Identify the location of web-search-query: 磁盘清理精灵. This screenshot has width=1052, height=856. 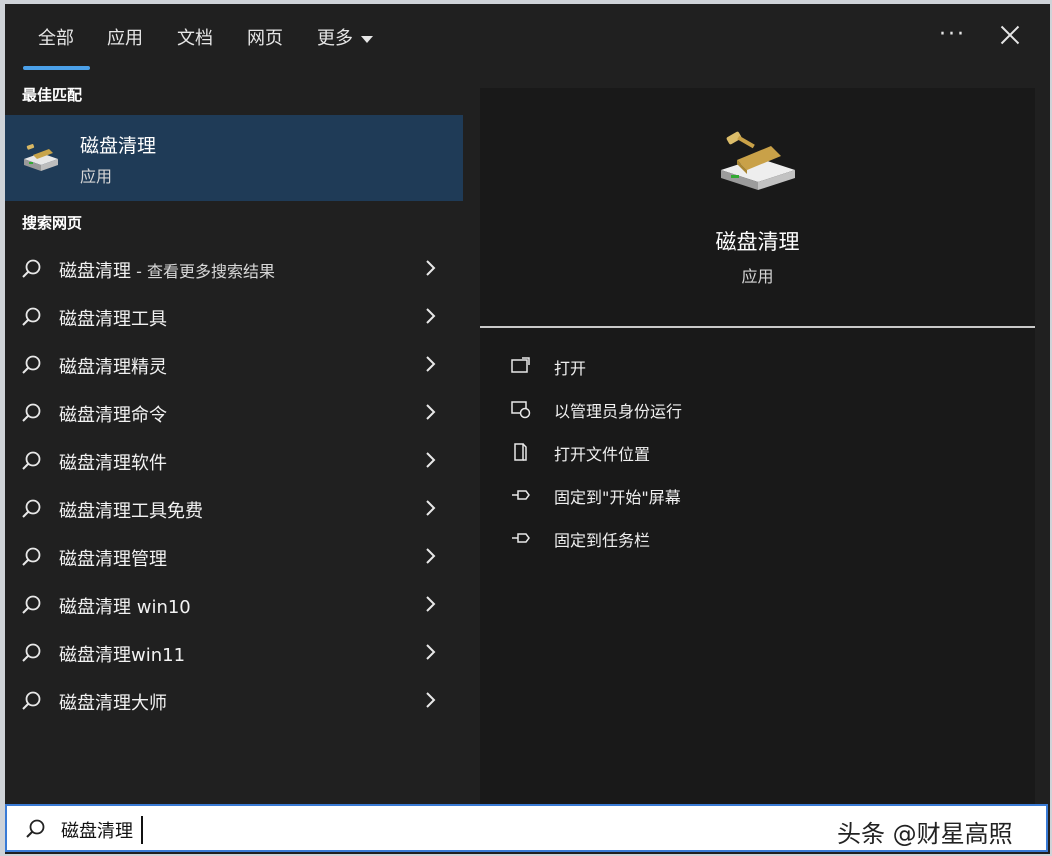
(113, 367).